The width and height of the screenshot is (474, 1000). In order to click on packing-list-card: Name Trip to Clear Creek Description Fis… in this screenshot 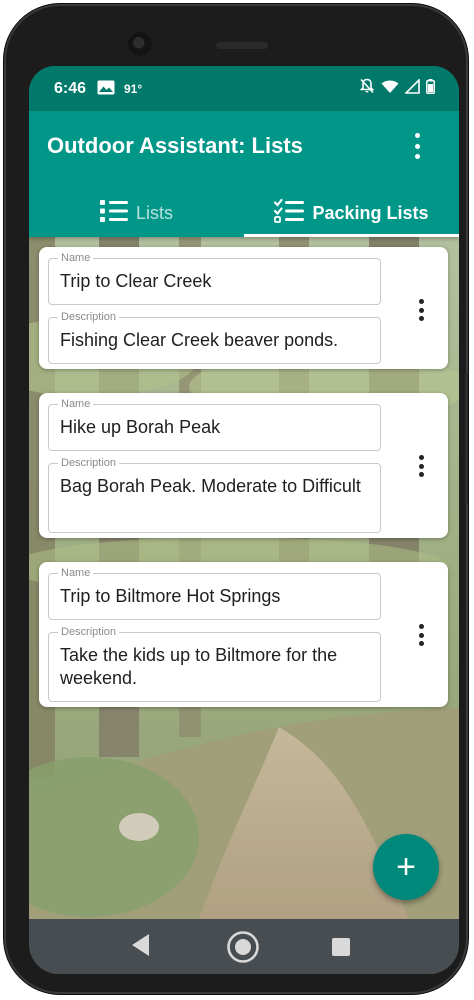, I will do `click(243, 308)`.